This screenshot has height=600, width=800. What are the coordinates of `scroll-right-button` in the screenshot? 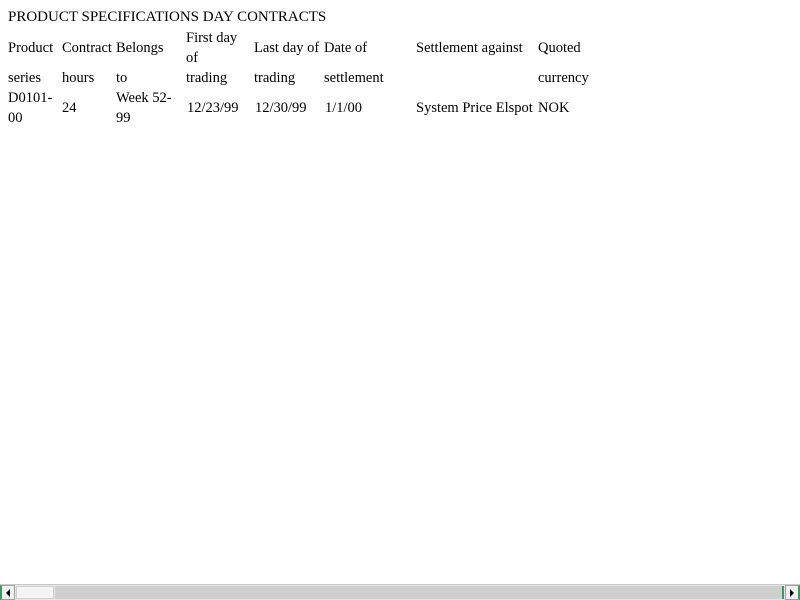 It's located at (792, 592).